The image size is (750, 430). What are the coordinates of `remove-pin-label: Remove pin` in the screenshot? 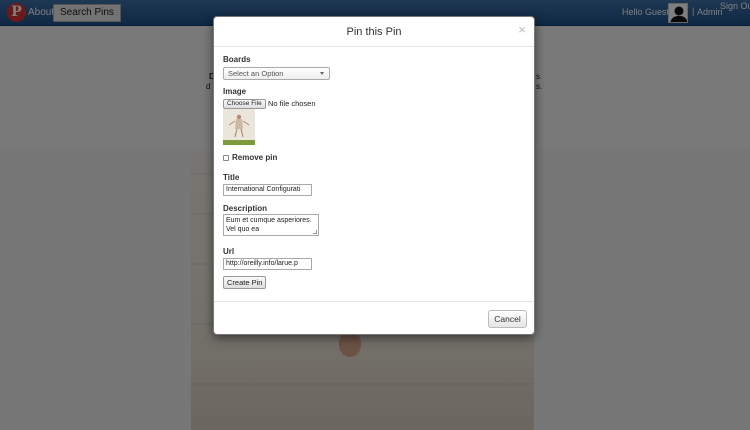 It's located at (255, 157).